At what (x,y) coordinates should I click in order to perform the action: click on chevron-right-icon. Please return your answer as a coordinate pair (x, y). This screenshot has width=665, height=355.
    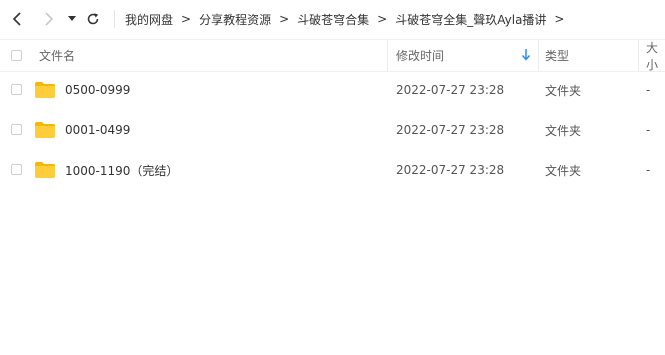
    Looking at the image, I should click on (49, 19).